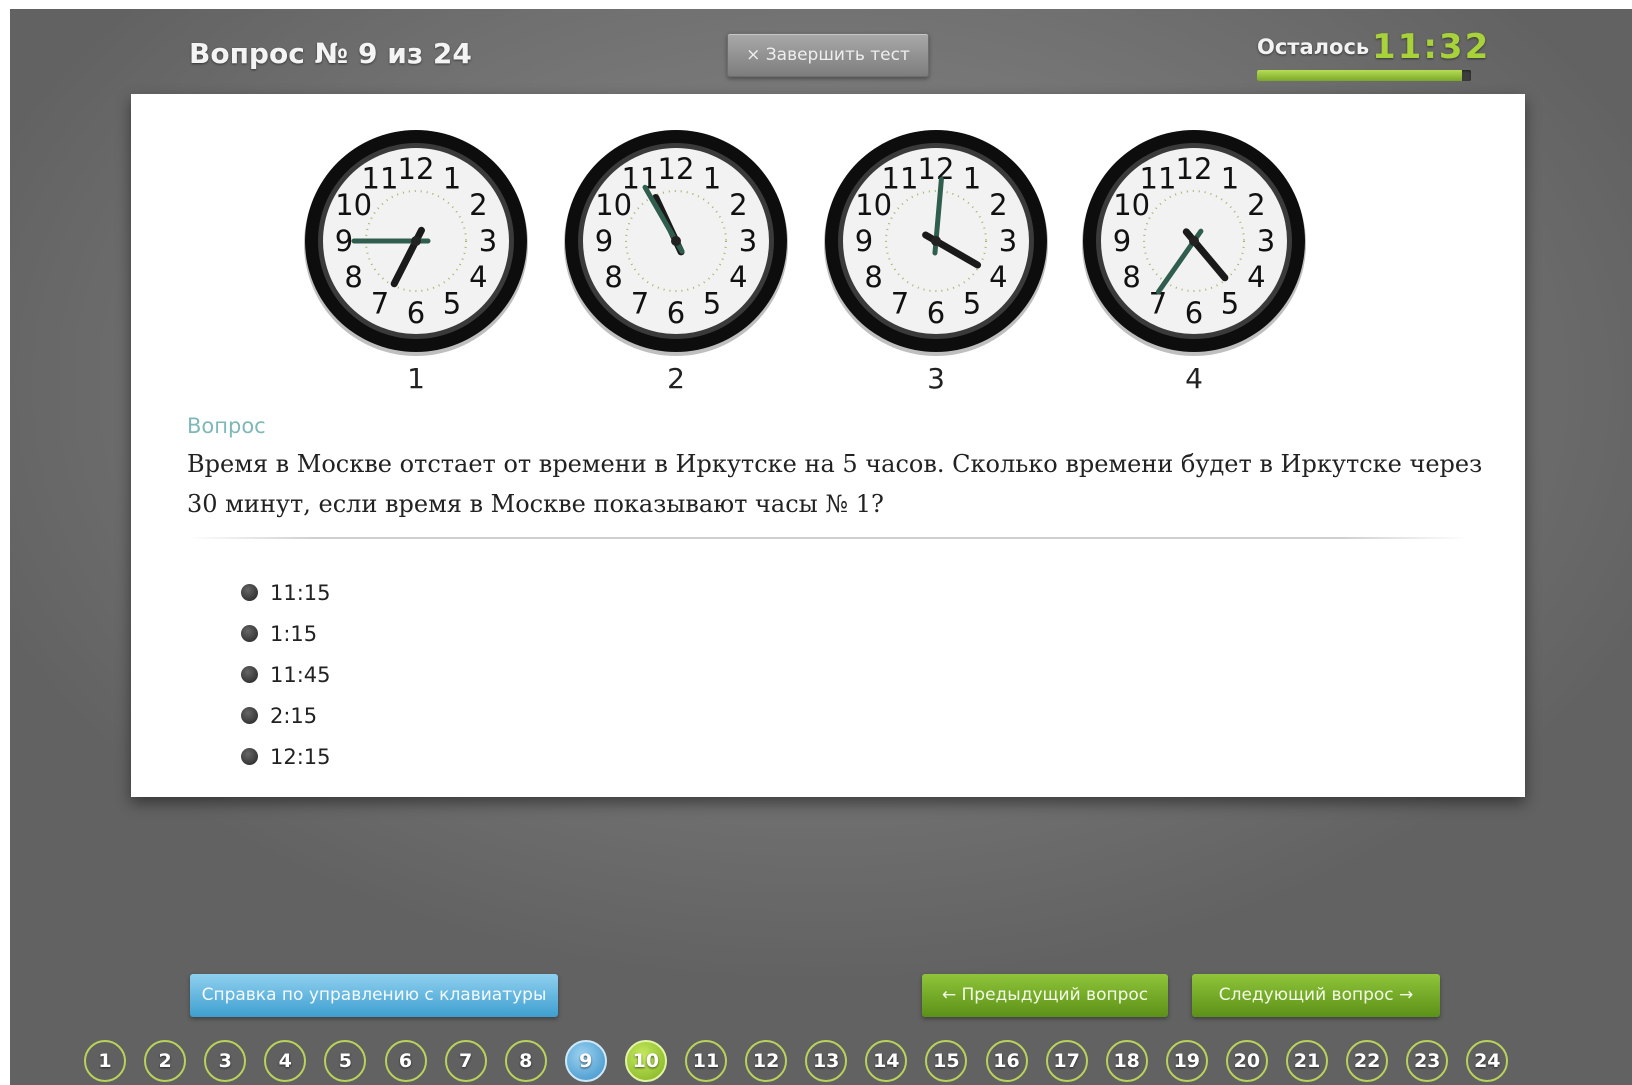  Describe the element at coordinates (946, 1061) in the screenshot. I see `page-15-button: 15` at that location.